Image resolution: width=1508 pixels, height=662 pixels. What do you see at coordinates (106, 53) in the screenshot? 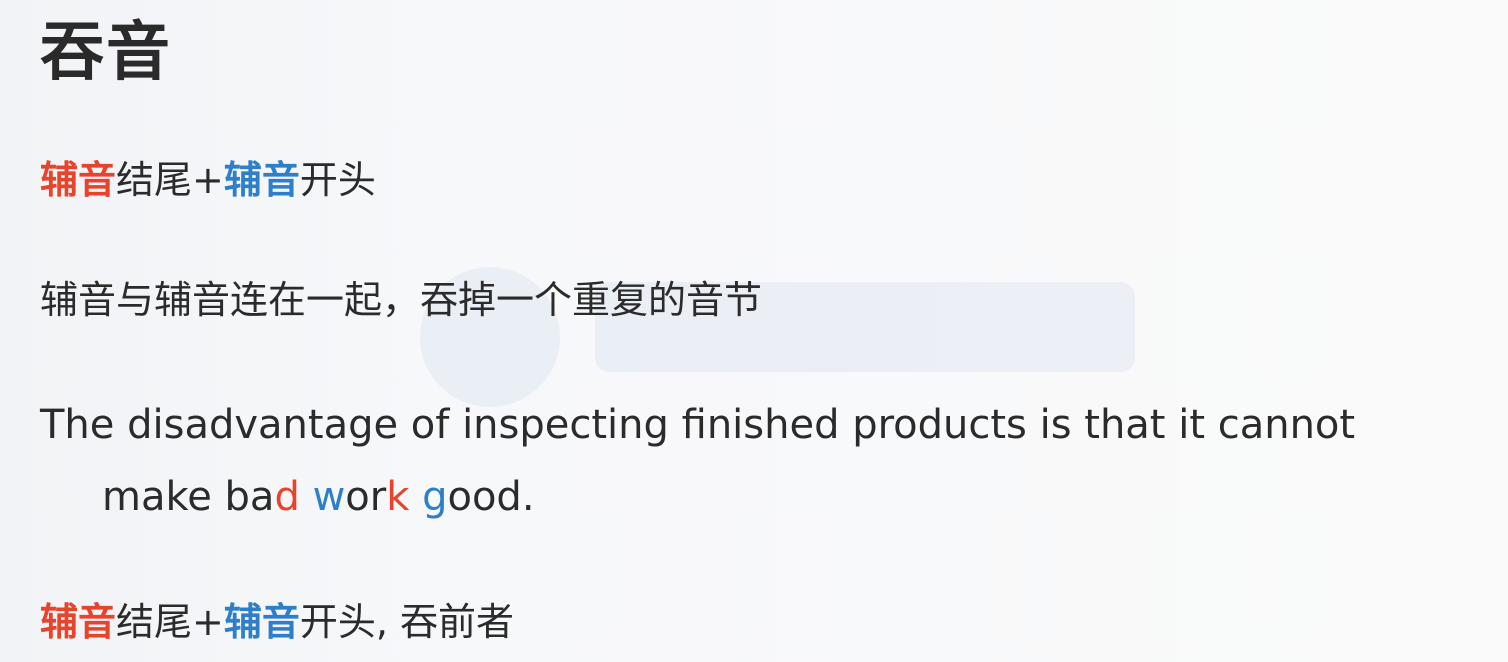
I see `page-title: 吞音` at bounding box center [106, 53].